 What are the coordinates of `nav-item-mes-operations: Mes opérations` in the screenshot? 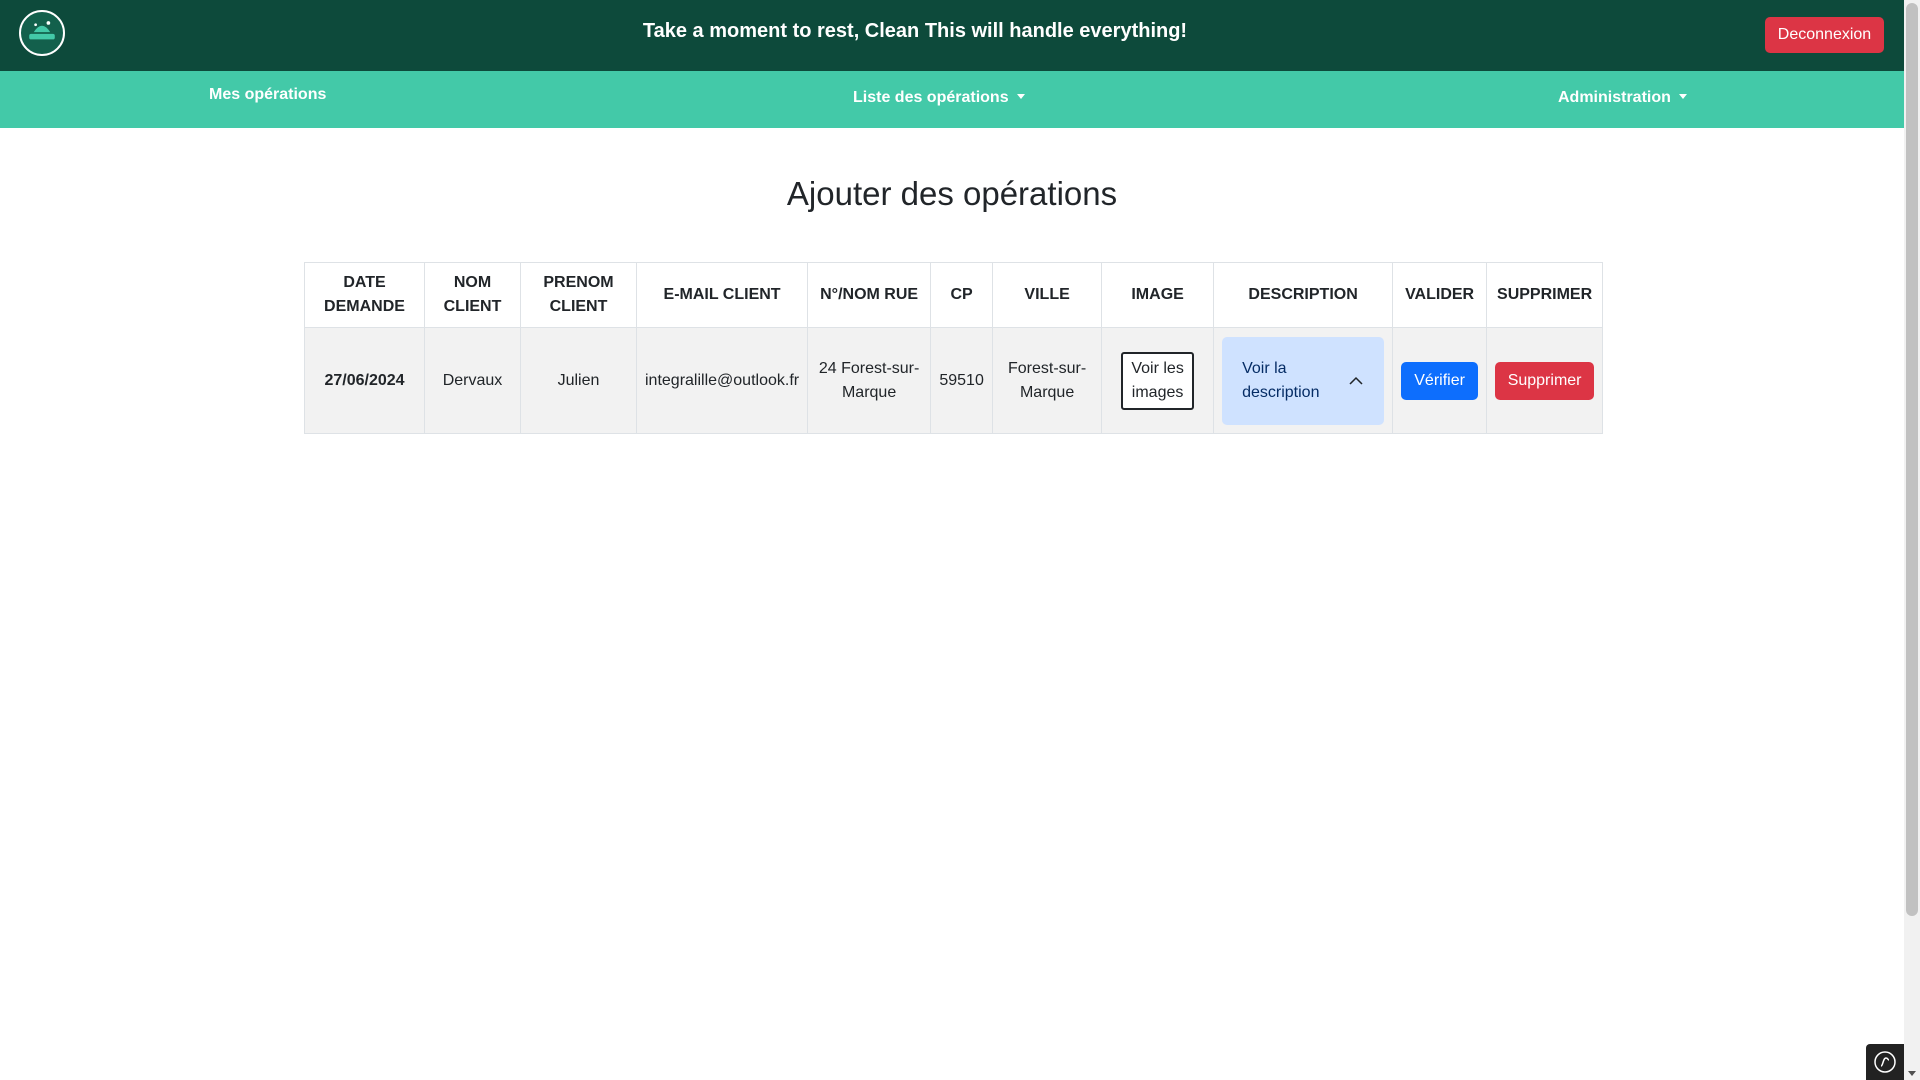 It's located at (267, 95).